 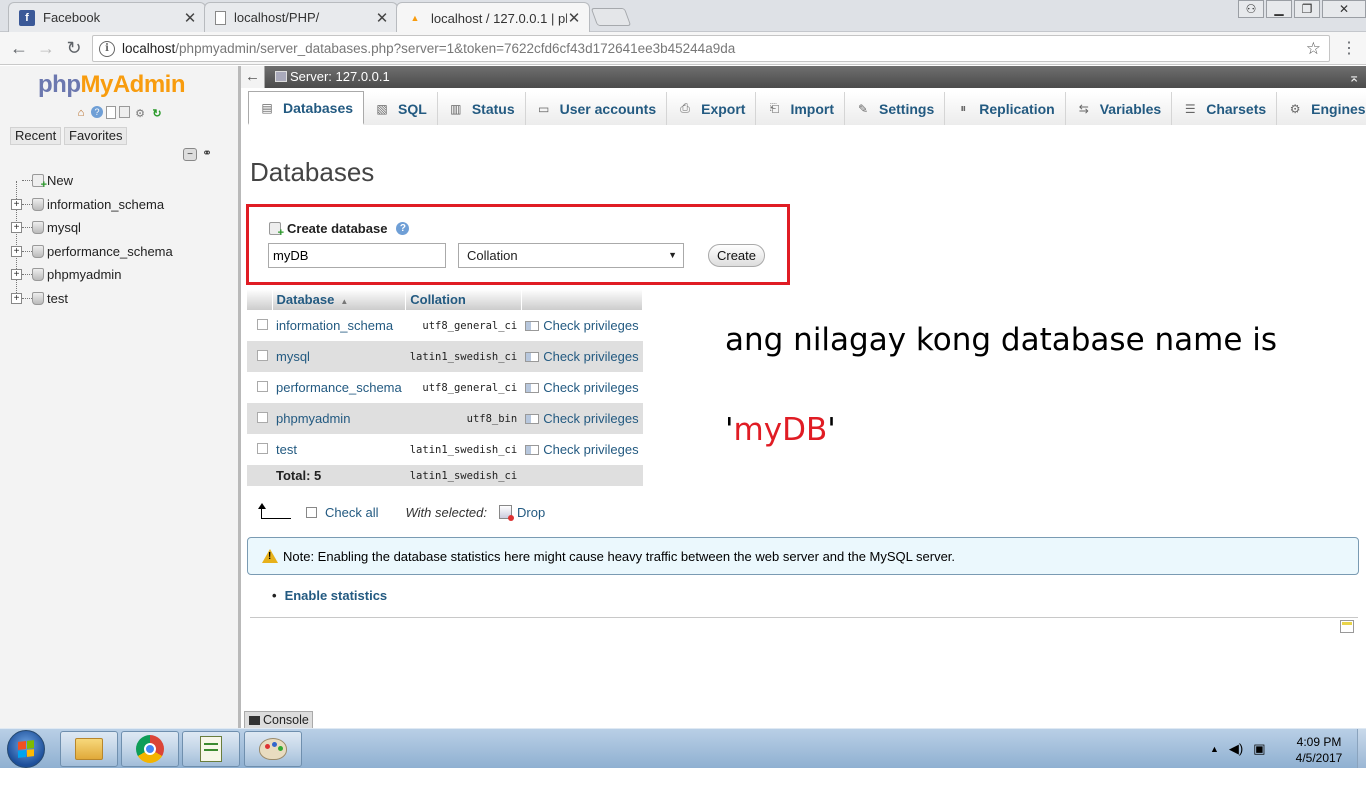 I want to click on favorites-button: Favorites, so click(x=96, y=136).